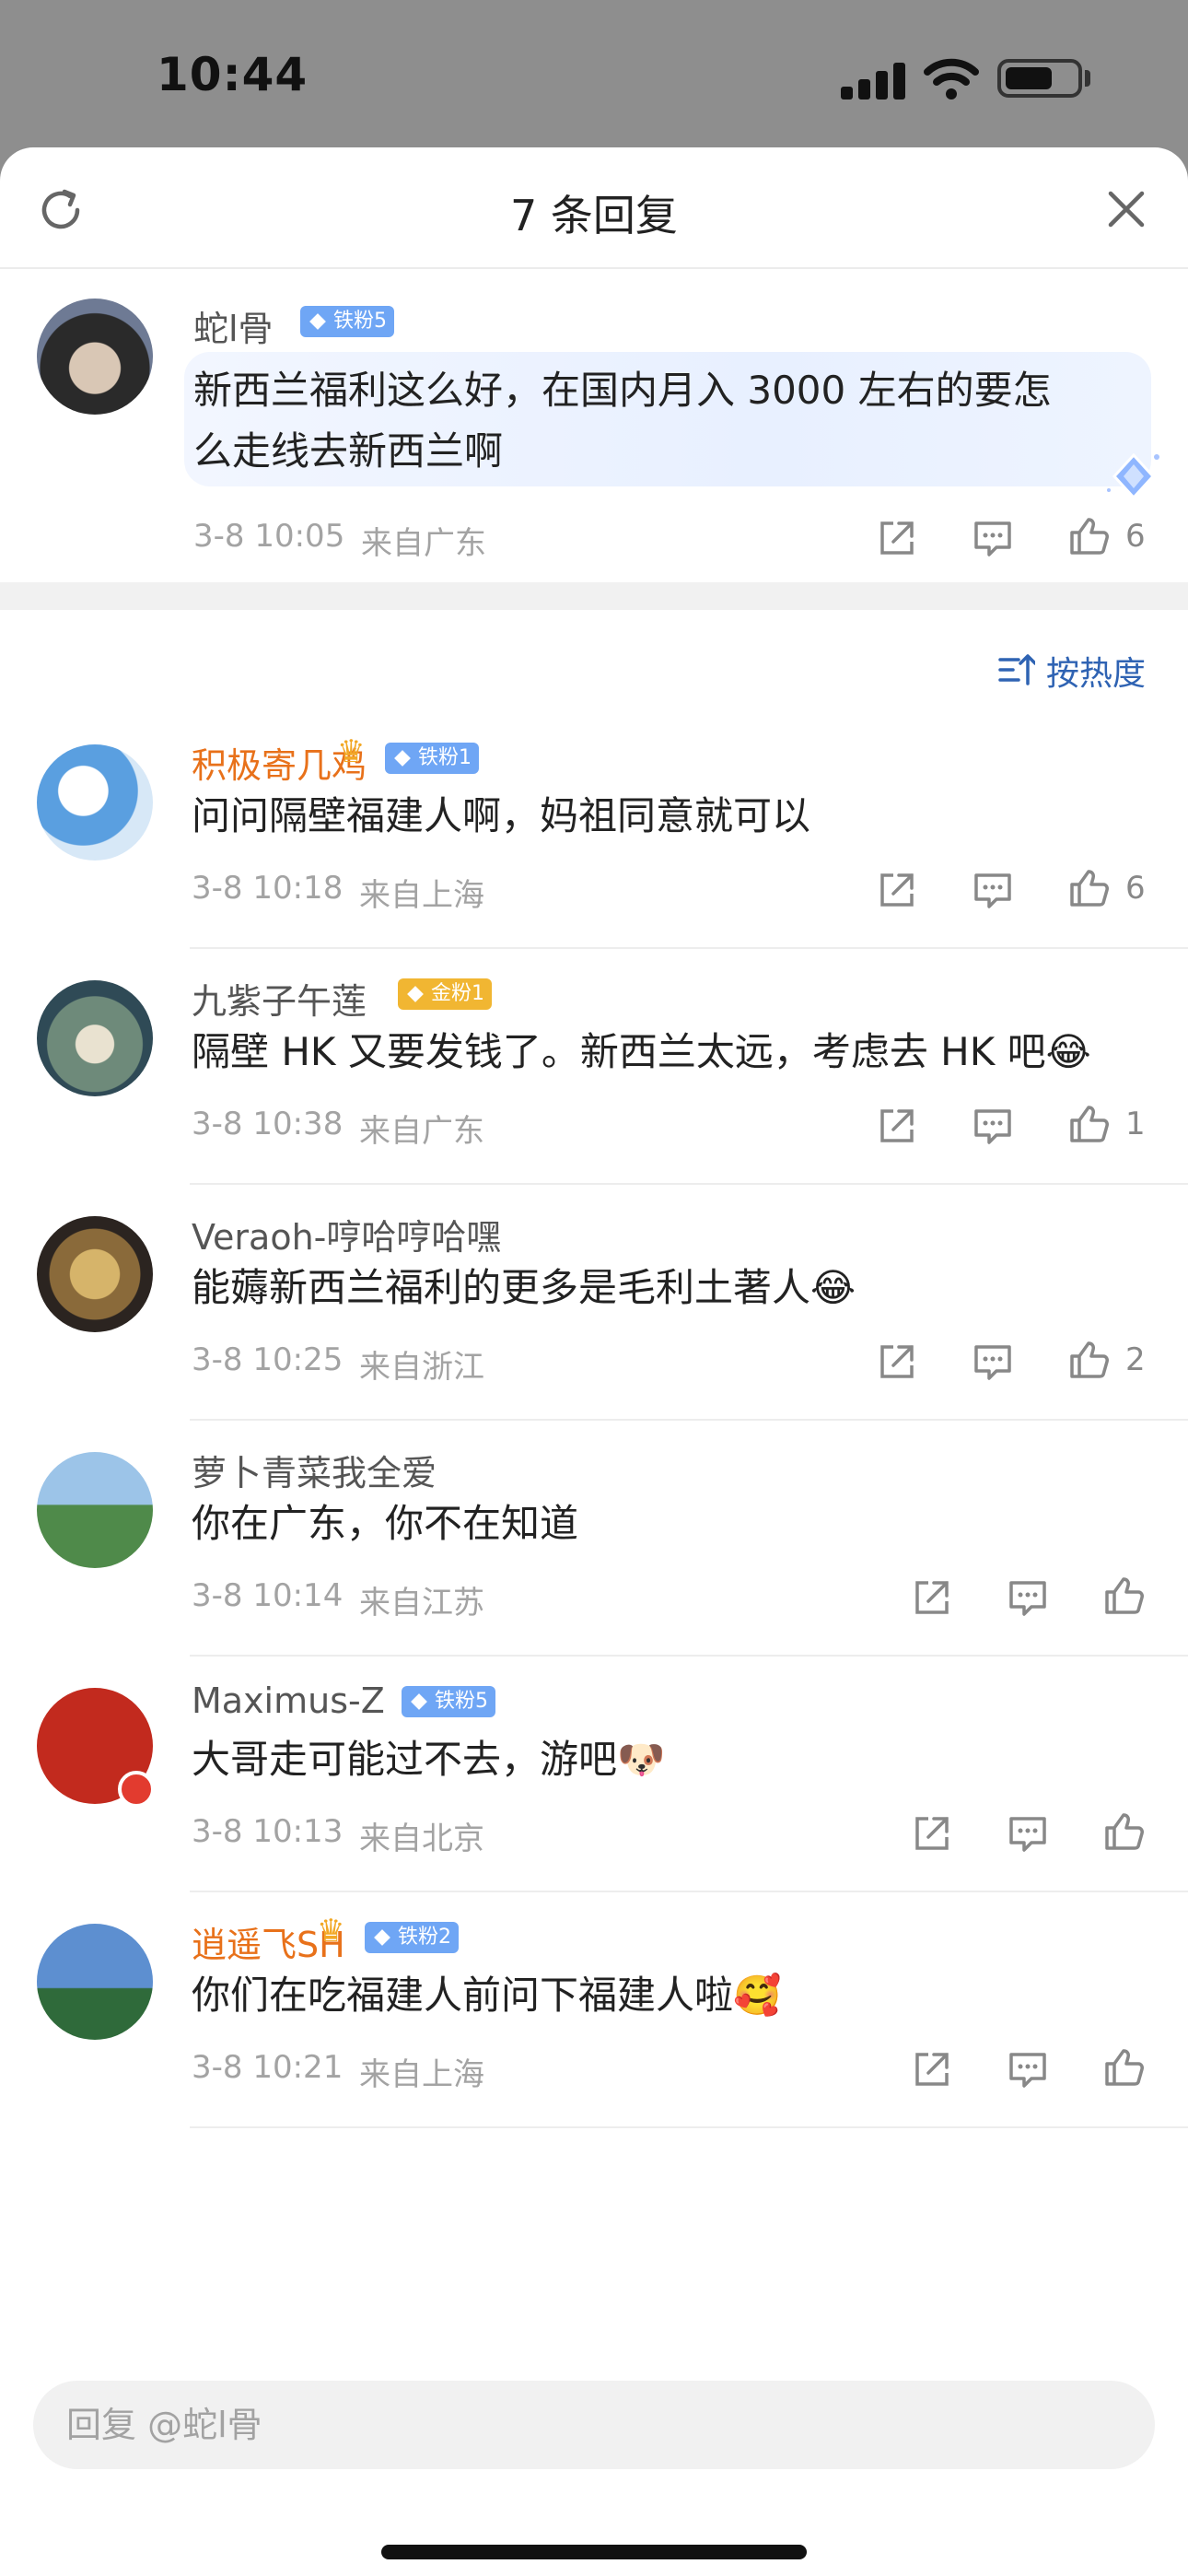 The width and height of the screenshot is (1188, 2576). Describe the element at coordinates (1126, 209) in the screenshot. I see `close-icon` at that location.